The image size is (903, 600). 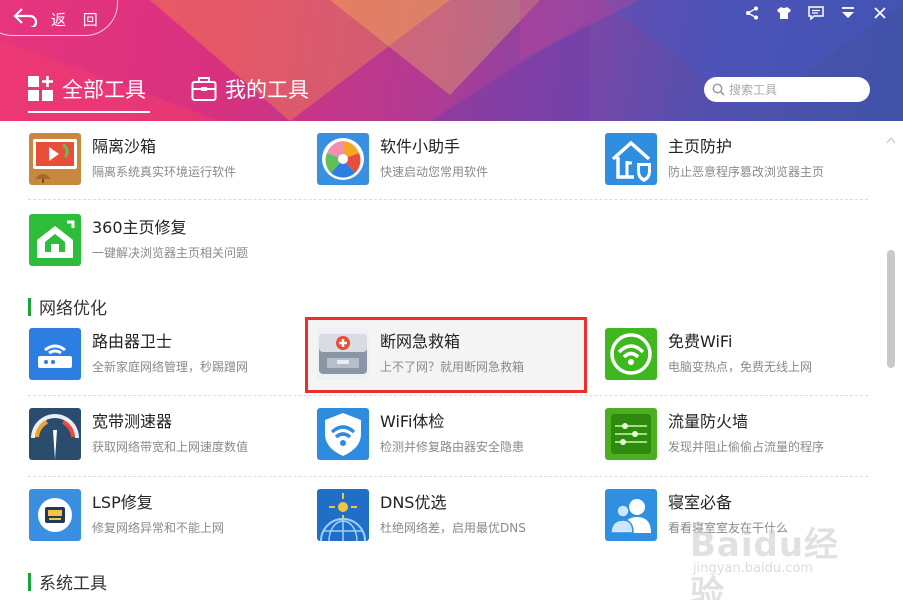 What do you see at coordinates (73, 584) in the screenshot?
I see `section-title: 系统工具` at bounding box center [73, 584].